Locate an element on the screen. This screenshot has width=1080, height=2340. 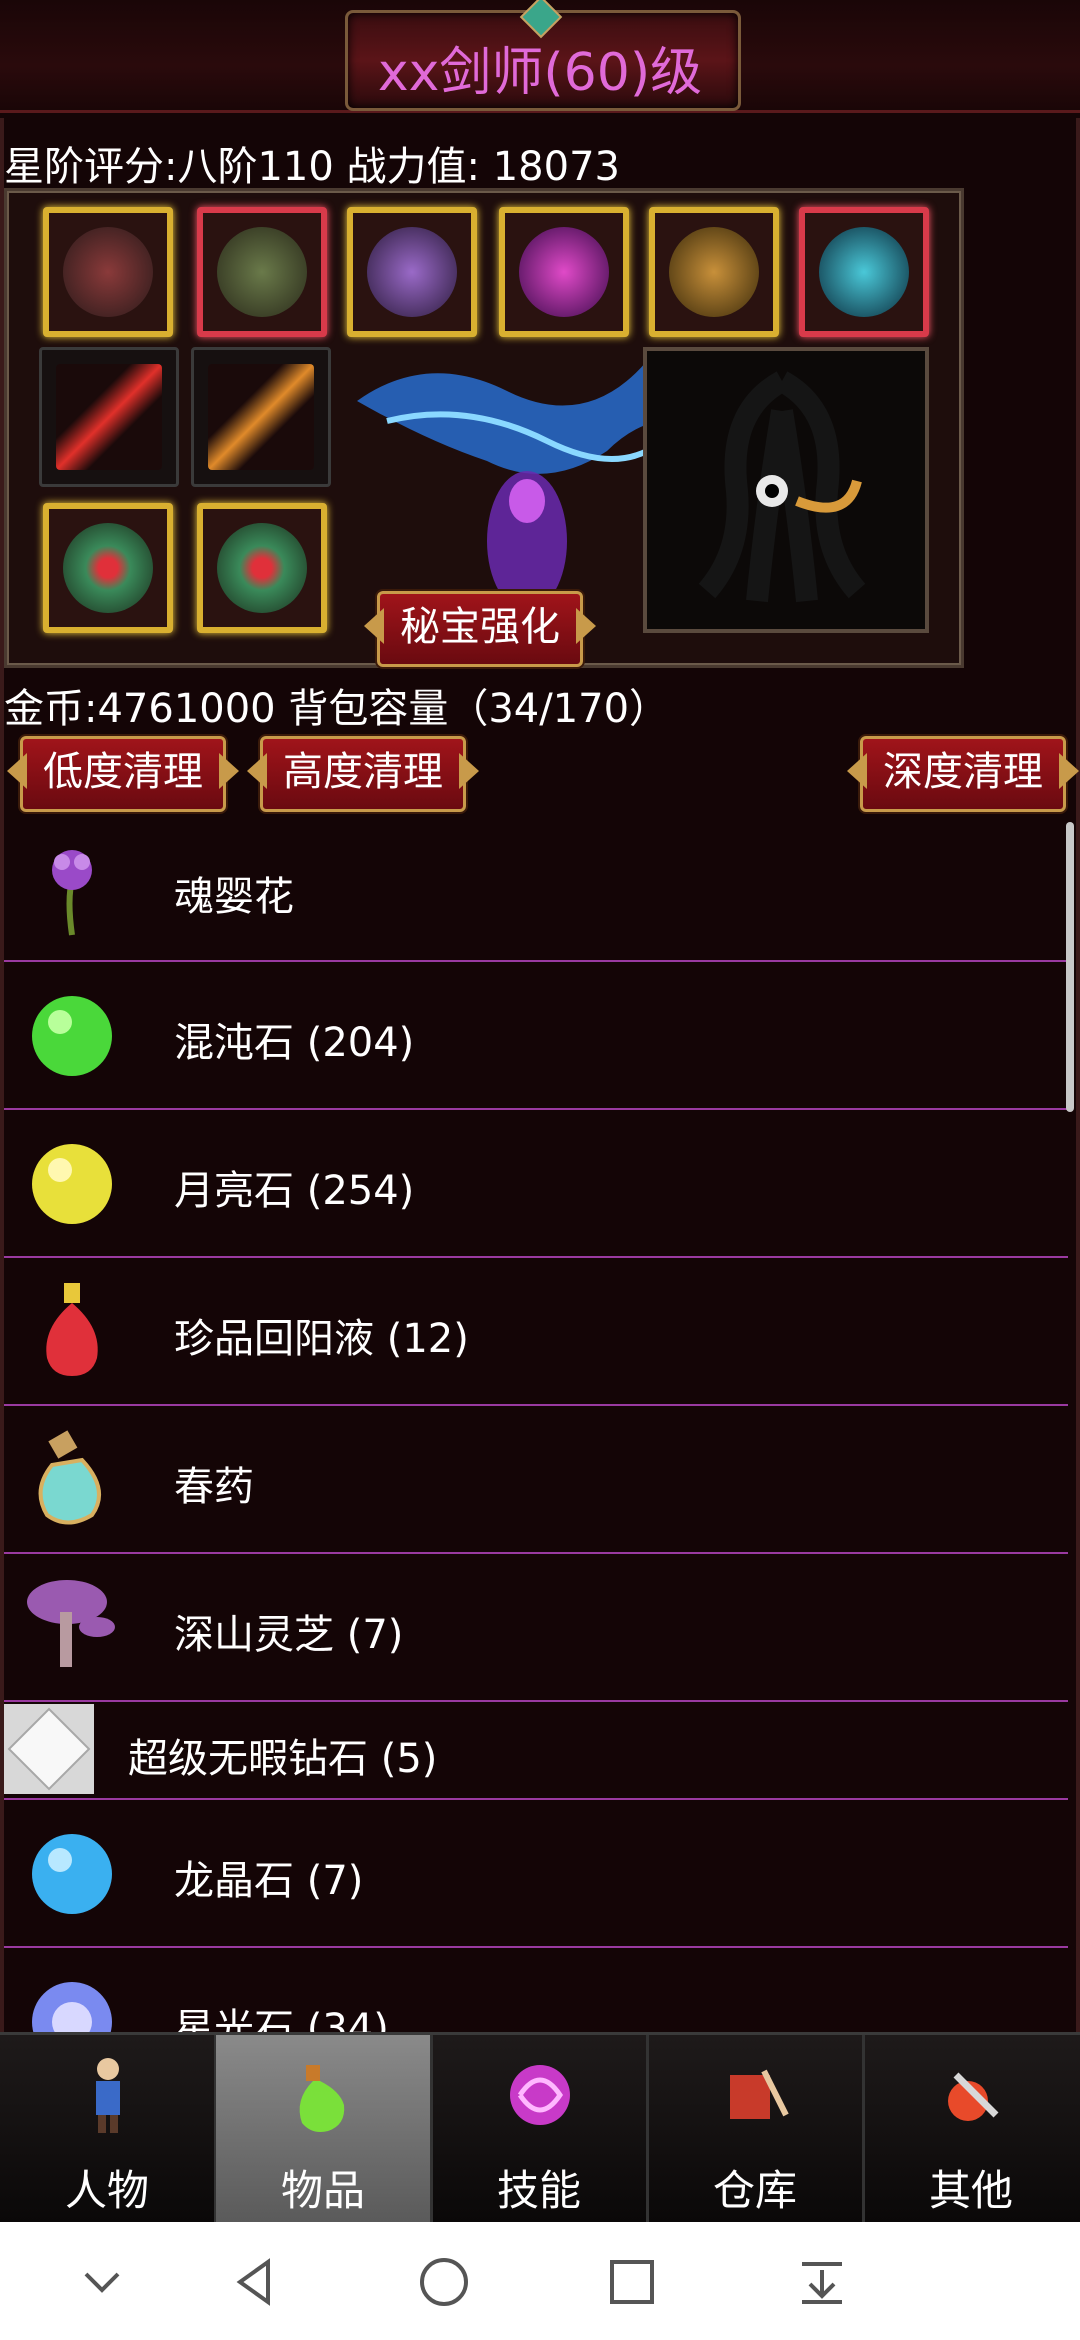
blue-orb-icon is located at coordinates (72, 1874).